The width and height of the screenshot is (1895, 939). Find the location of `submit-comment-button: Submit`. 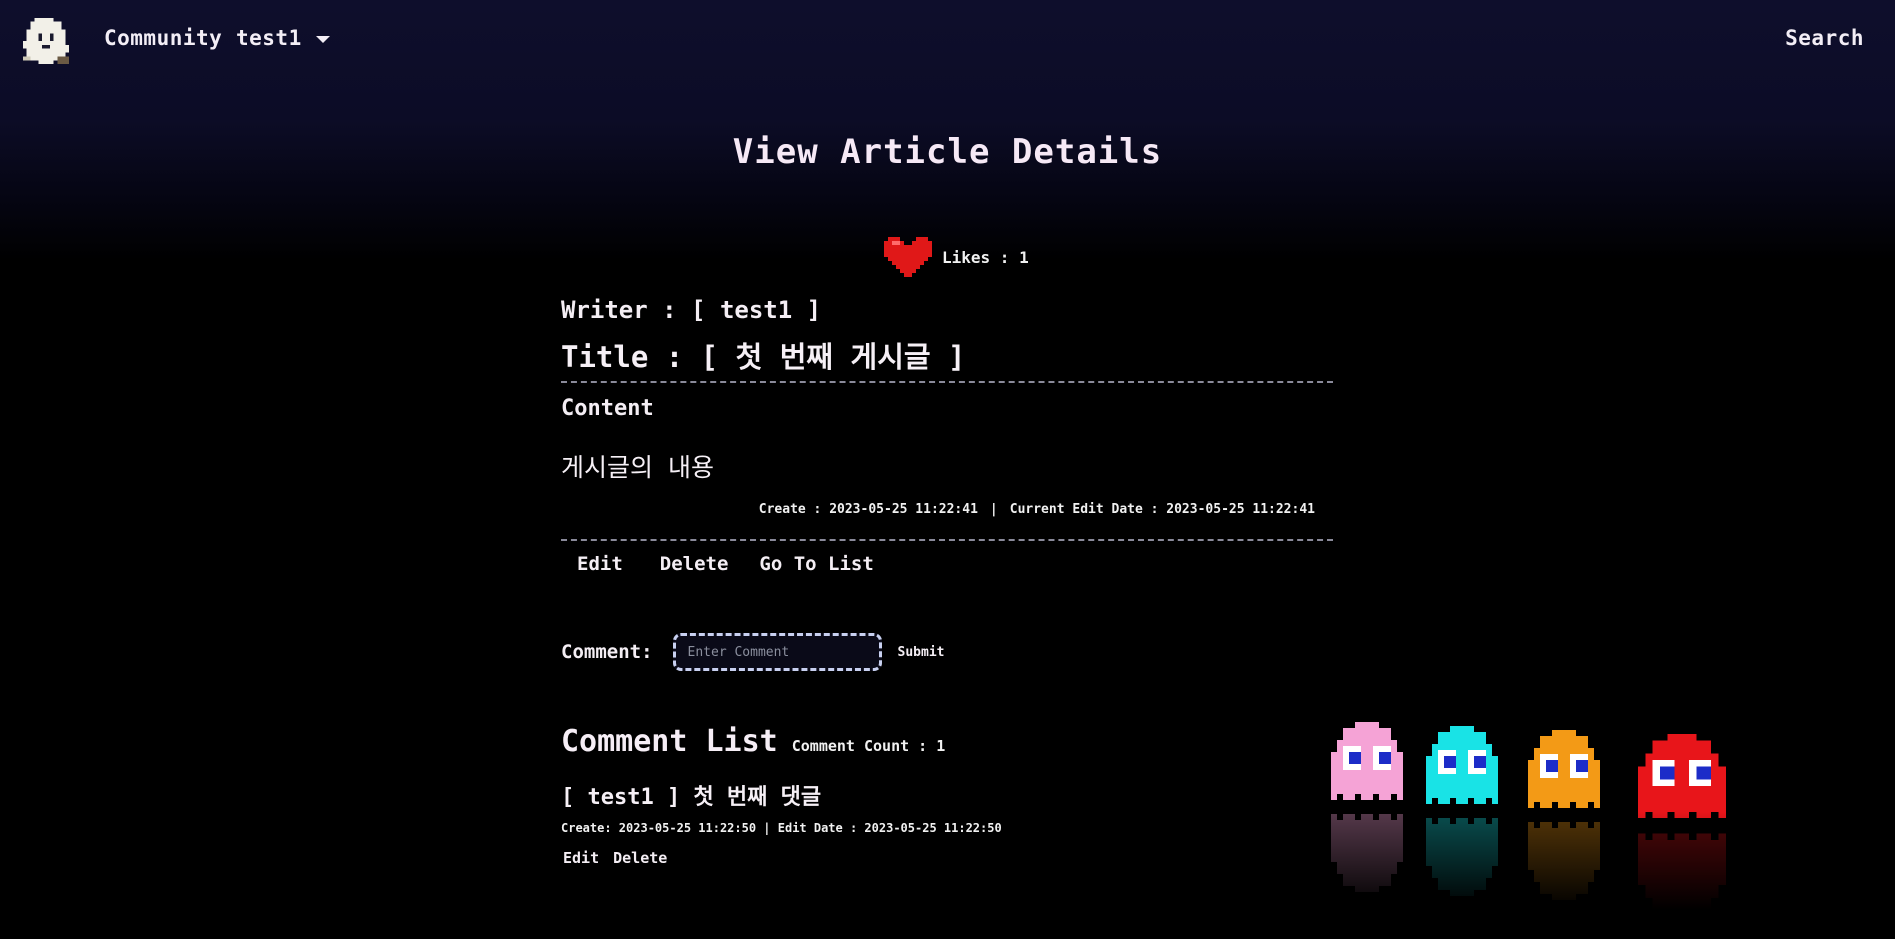

submit-comment-button: Submit is located at coordinates (921, 652).